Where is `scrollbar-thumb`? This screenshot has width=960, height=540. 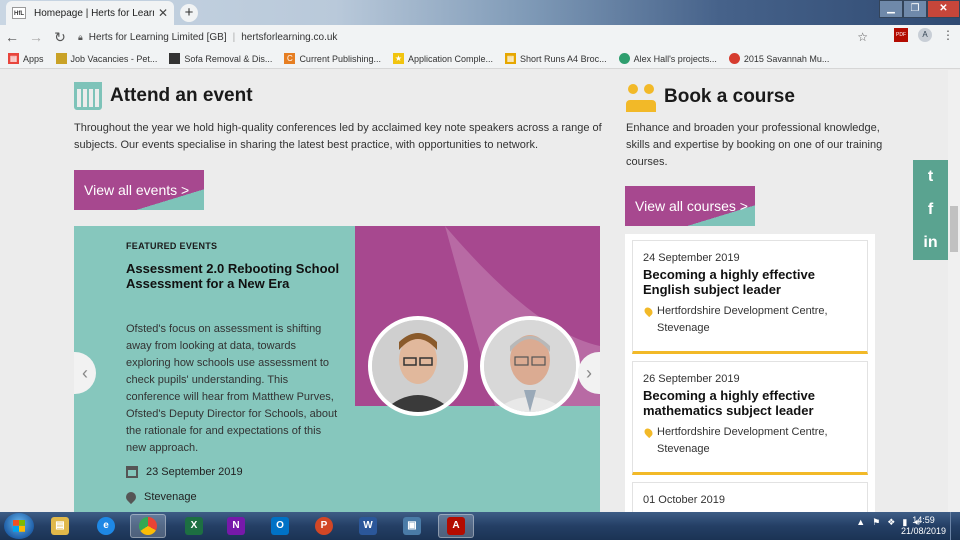 scrollbar-thumb is located at coordinates (954, 229).